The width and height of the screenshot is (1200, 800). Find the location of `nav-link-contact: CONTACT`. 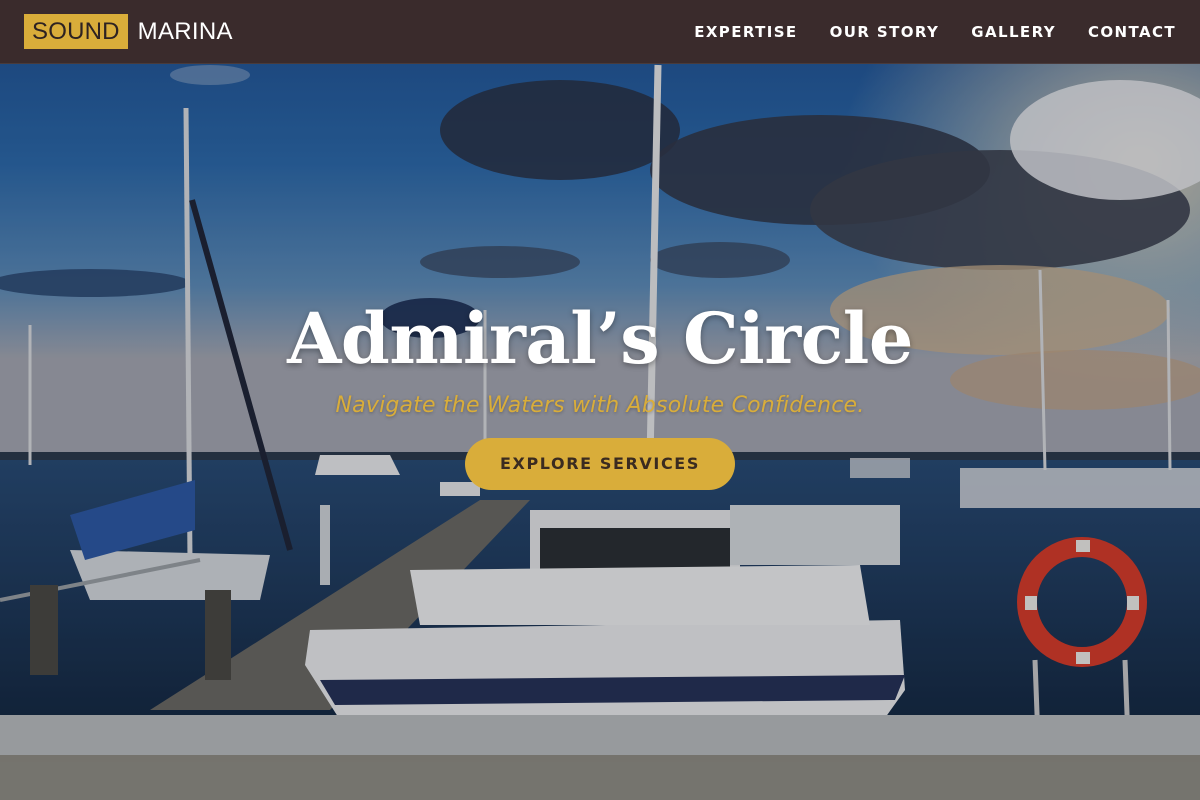

nav-link-contact: CONTACT is located at coordinates (1132, 32).